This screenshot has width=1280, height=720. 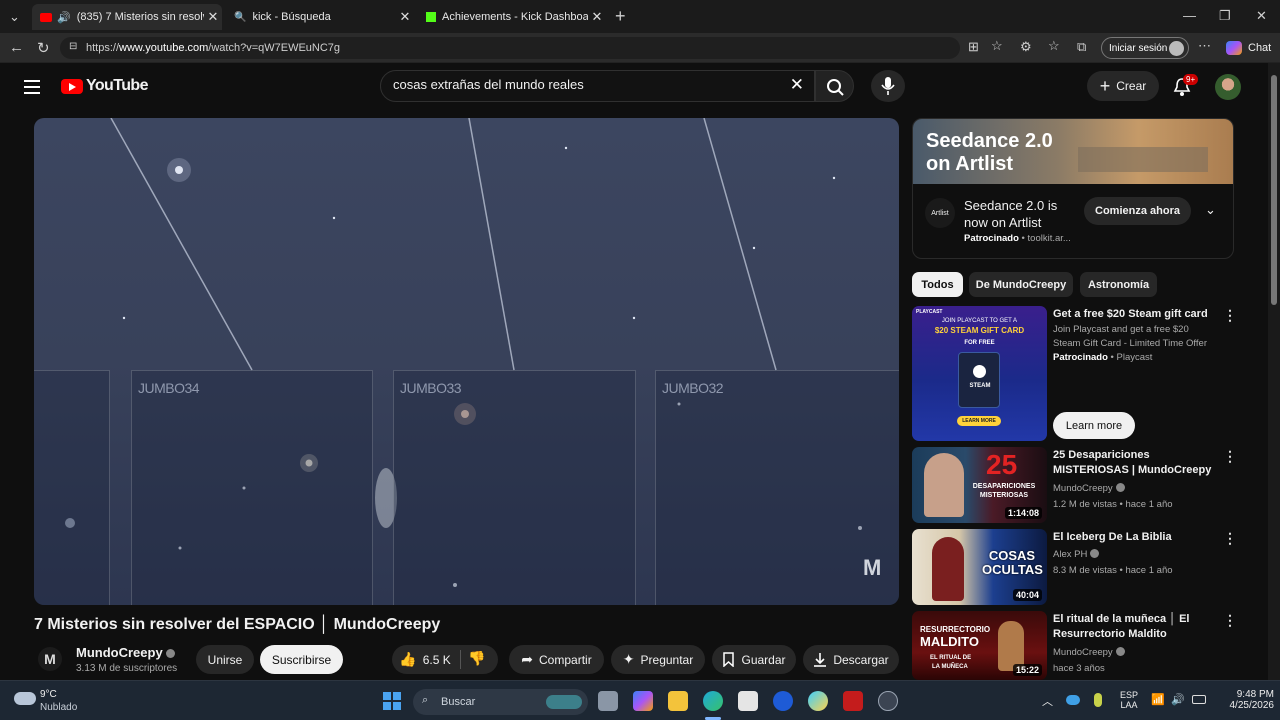 I want to click on search-button, so click(x=834, y=86).